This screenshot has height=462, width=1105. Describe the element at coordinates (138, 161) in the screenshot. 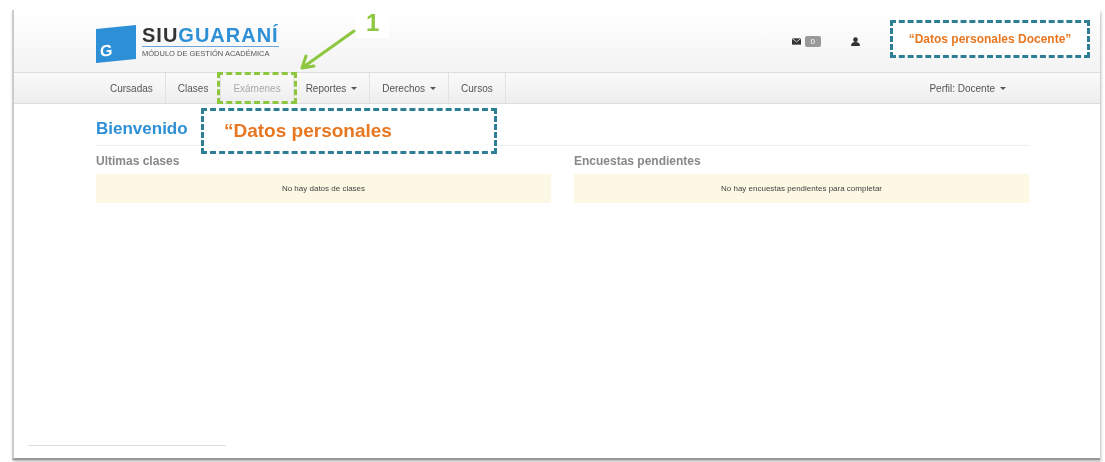

I see `panel-title: Ultimas clases` at that location.